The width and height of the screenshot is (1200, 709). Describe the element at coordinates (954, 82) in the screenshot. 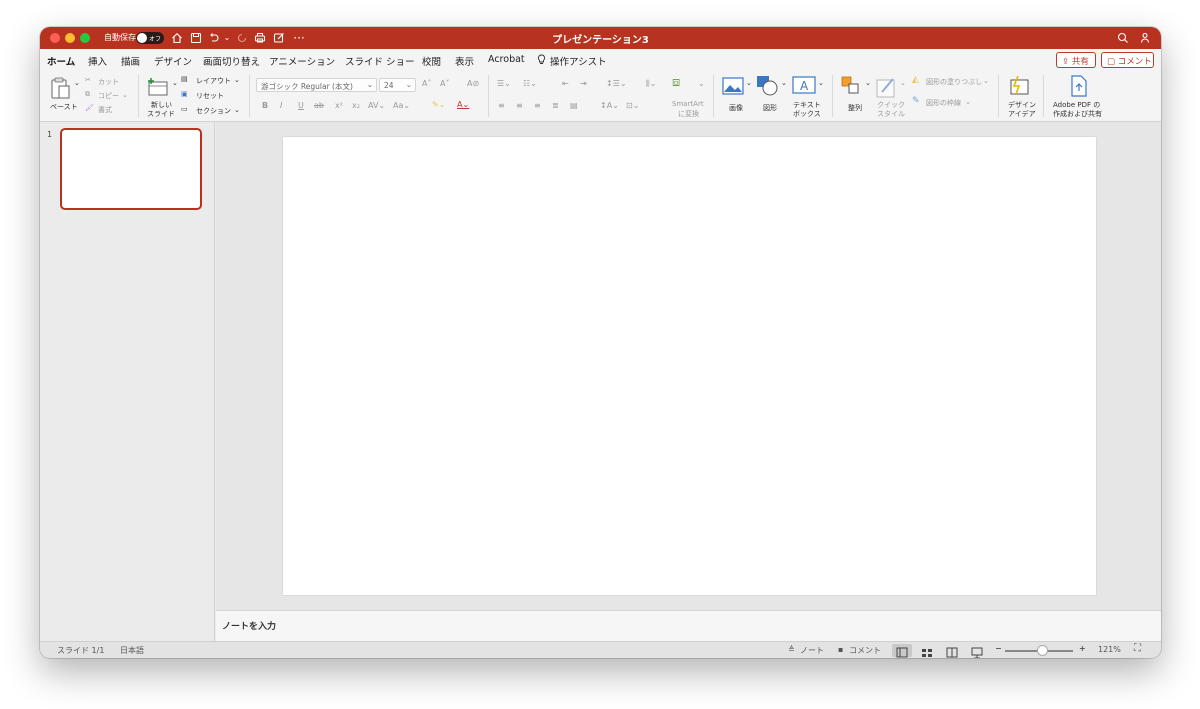

I see `shape-fill-label: 図形の塗りつぶし` at that location.